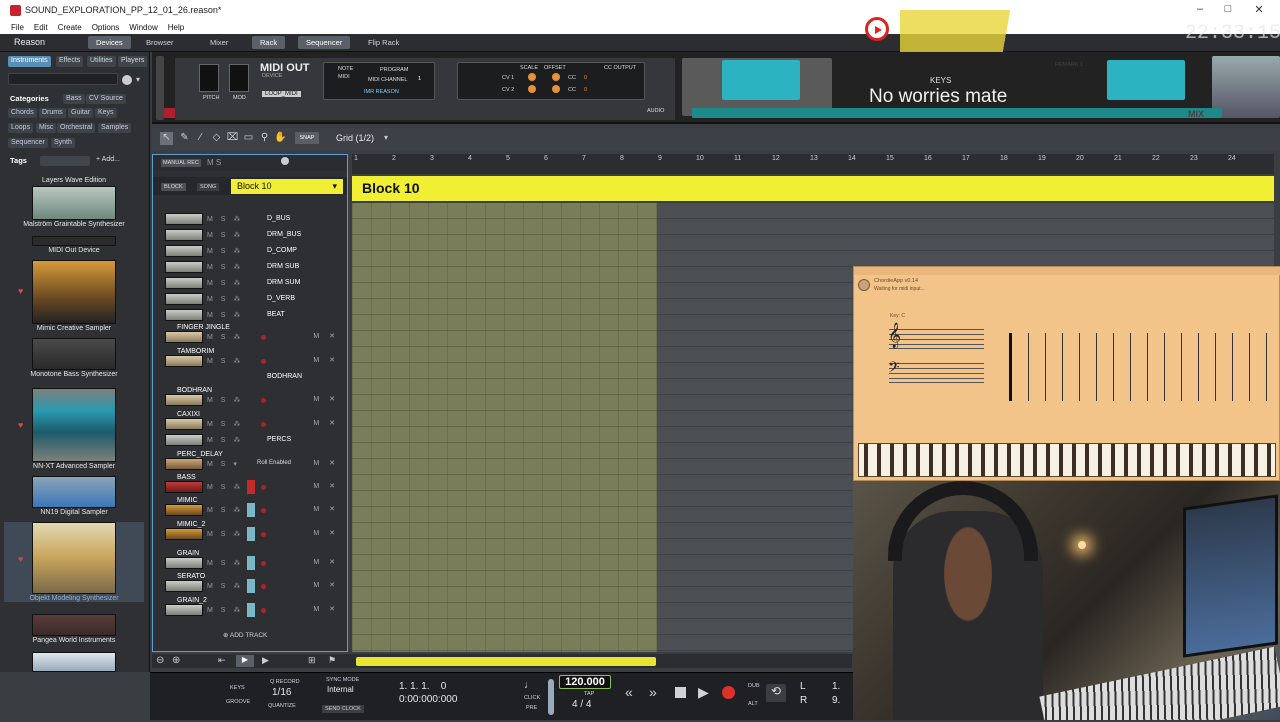 This screenshot has height=722, width=1280. What do you see at coordinates (585, 682) in the screenshot?
I see `tempo-display: 120.000` at bounding box center [585, 682].